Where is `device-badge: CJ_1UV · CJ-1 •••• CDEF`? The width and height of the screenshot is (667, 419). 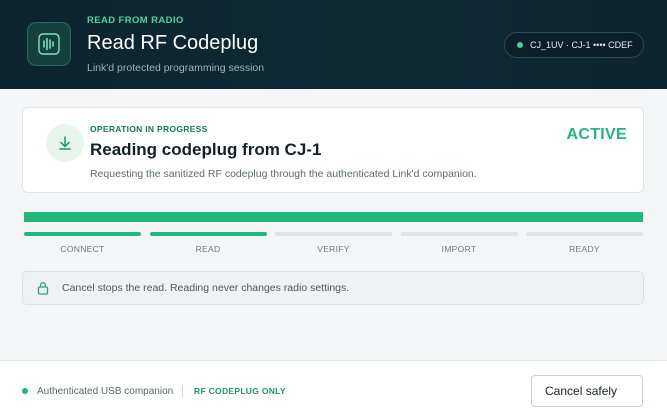
device-badge: CJ_1UV · CJ-1 •••• CDEF is located at coordinates (574, 45).